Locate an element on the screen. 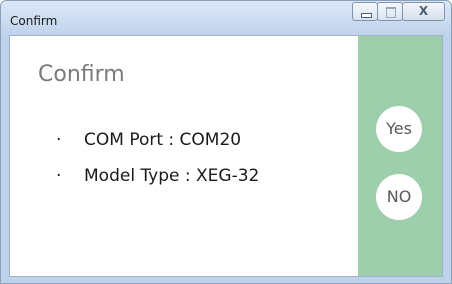 The width and height of the screenshot is (452, 284). no-button: NO is located at coordinates (399, 197).